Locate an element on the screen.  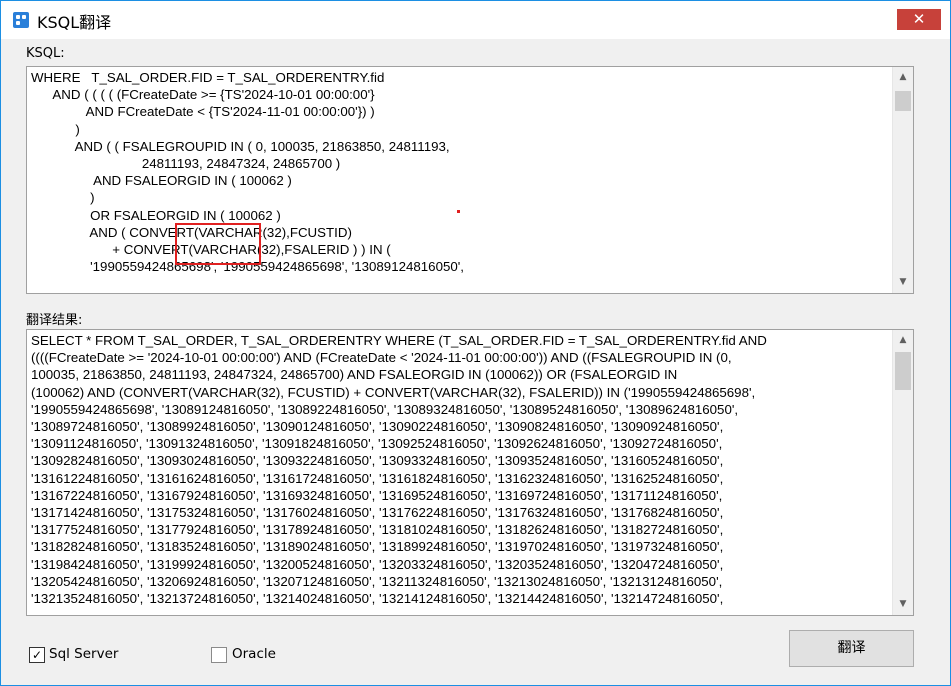
sqlserver-label: Sql Server is located at coordinates (83, 654).